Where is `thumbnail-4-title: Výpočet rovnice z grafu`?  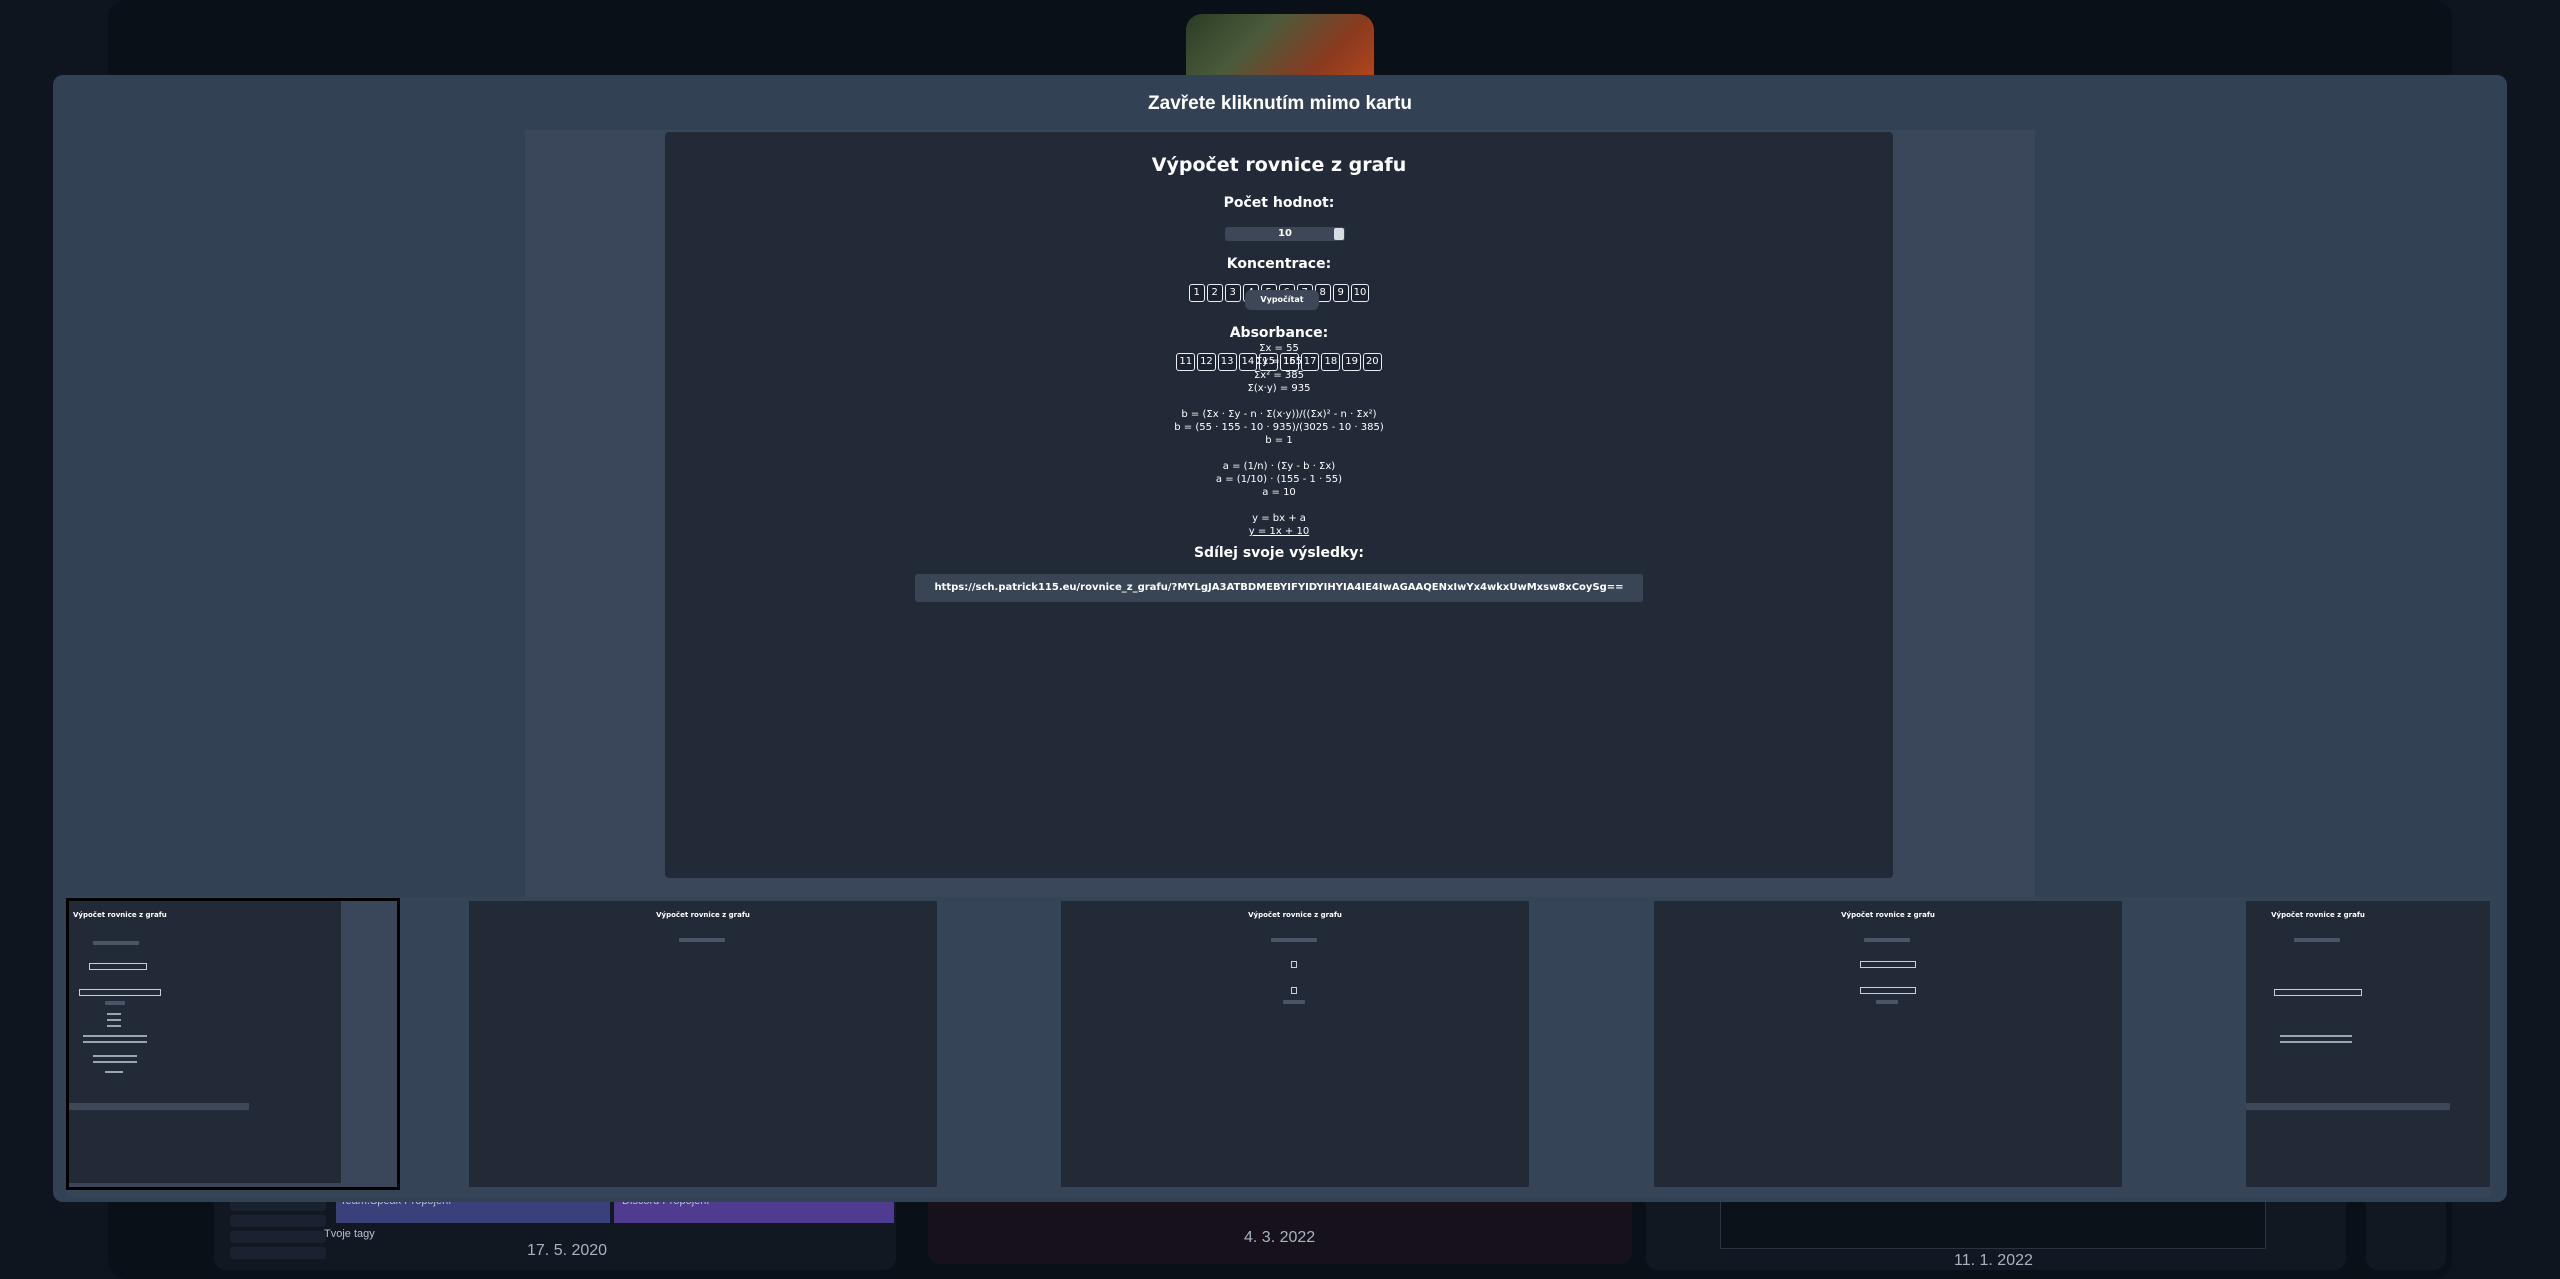 thumbnail-4-title: Výpočet rovnice z grafu is located at coordinates (1888, 915).